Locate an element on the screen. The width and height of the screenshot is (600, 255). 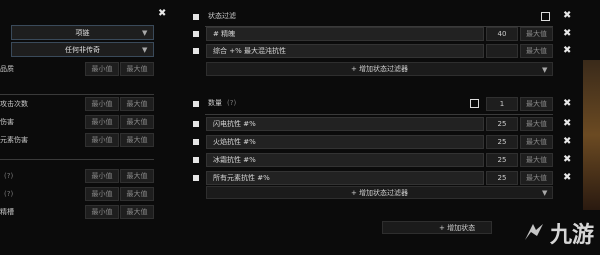
type-dropdown: 项链 is located at coordinates (82, 32).